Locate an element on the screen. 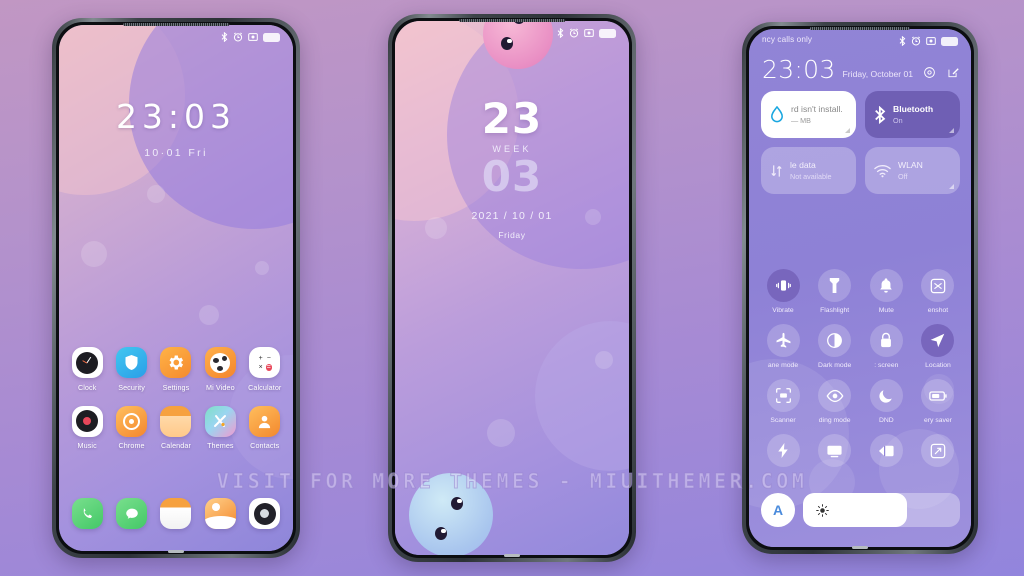 This screenshot has width=1024, height=576. toggle-reading-mode: ding mode is located at coordinates (835, 401).